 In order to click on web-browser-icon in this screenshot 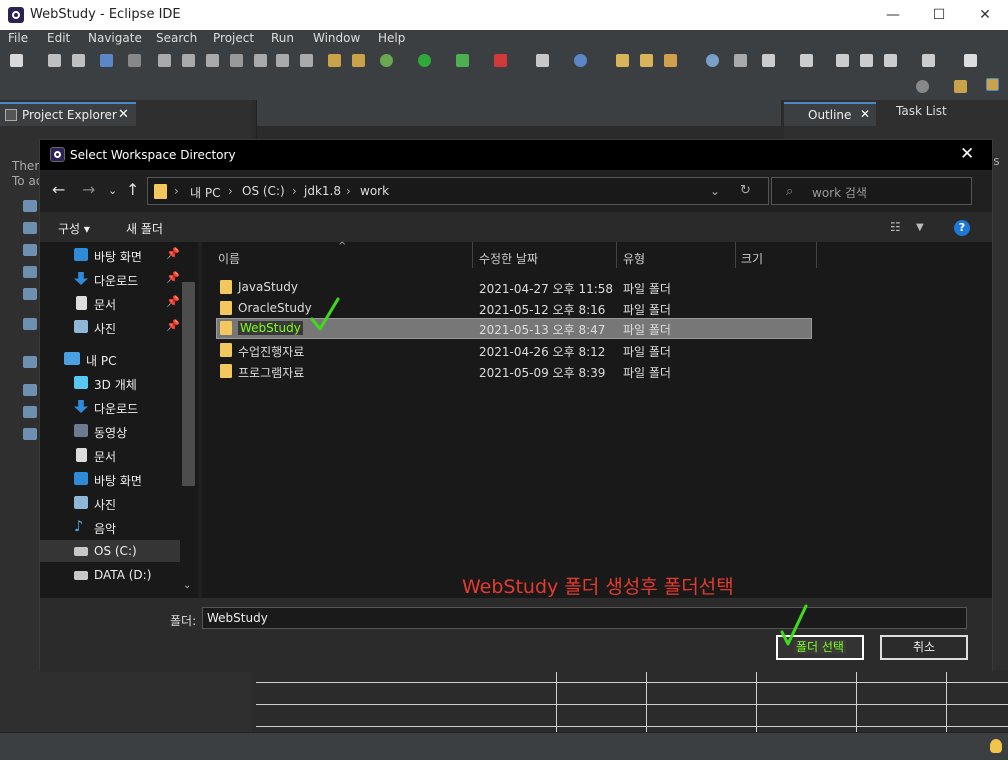, I will do `click(712, 60)`.